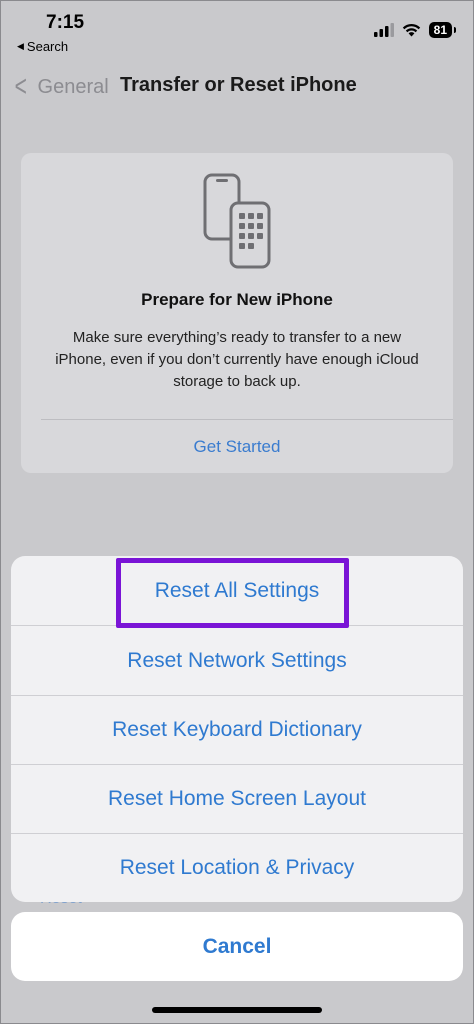 The image size is (474, 1024). I want to click on get-started-button: Get Started, so click(237, 447).